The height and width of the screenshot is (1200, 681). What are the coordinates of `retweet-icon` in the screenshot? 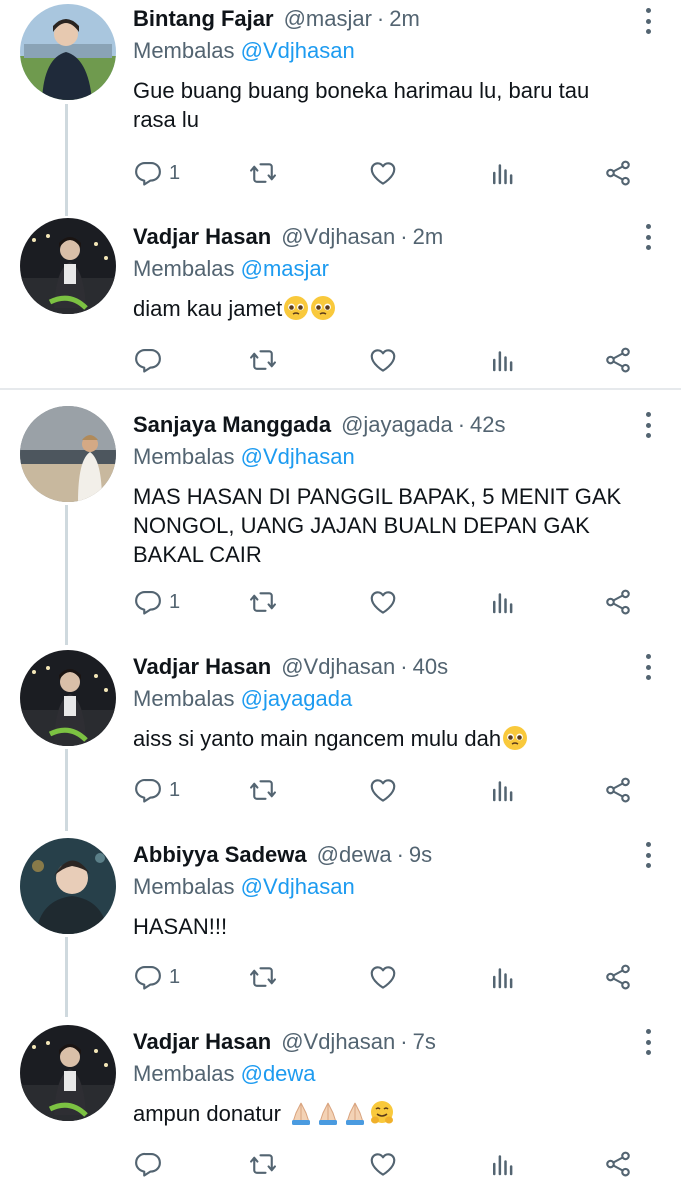 It's located at (263, 790).